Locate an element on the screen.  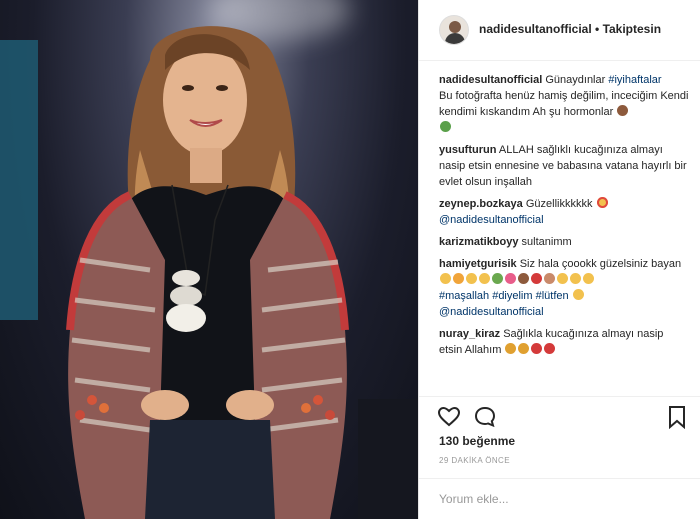
post-author: nadidesultanofficial • Takiptesin is located at coordinates (570, 29).